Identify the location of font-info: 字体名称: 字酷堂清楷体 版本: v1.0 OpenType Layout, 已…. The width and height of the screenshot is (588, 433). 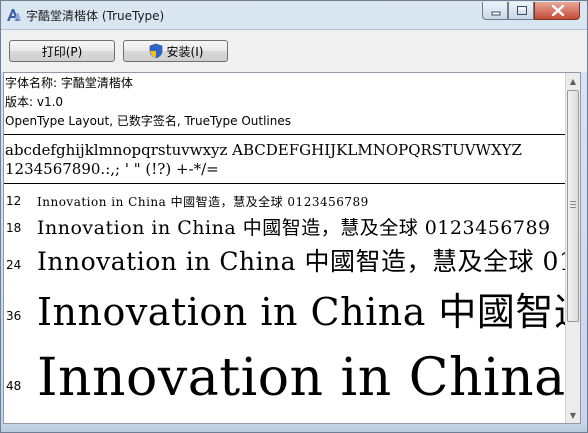
(285, 102).